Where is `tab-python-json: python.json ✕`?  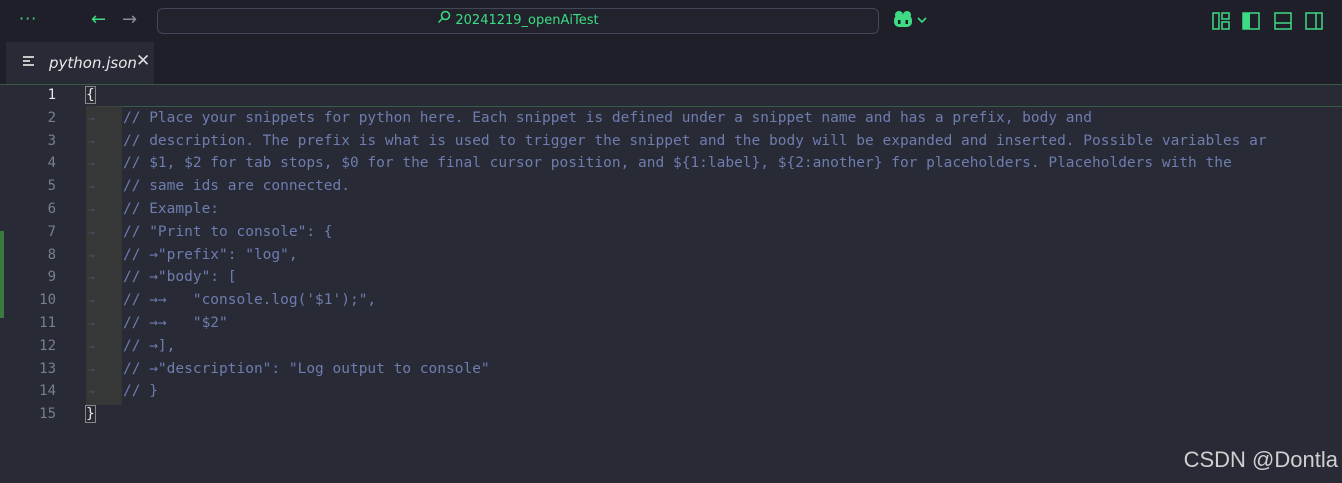
tab-python-json: python.json ✕ is located at coordinates (80, 63).